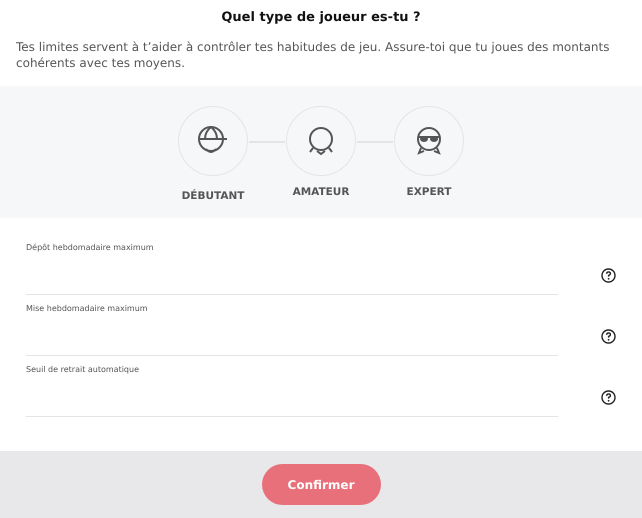  Describe the element at coordinates (321, 17) in the screenshot. I see `page-title: Quel type de joueur es-tu ?` at that location.